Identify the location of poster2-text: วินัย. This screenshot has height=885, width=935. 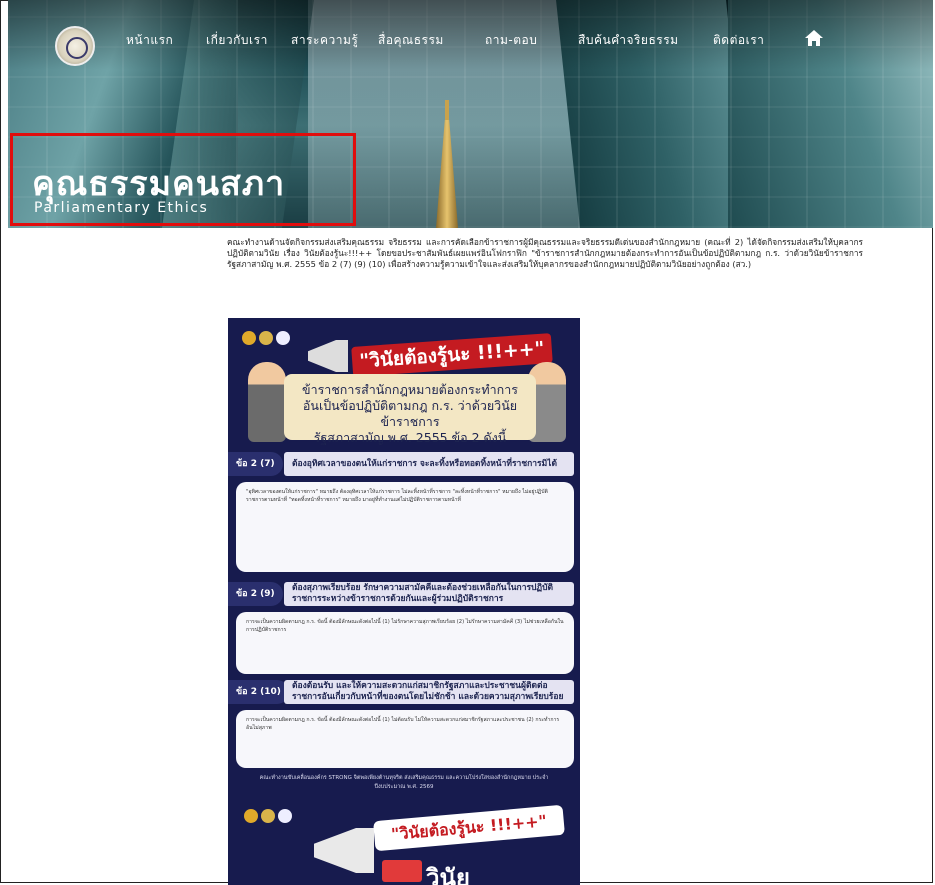
(448, 874).